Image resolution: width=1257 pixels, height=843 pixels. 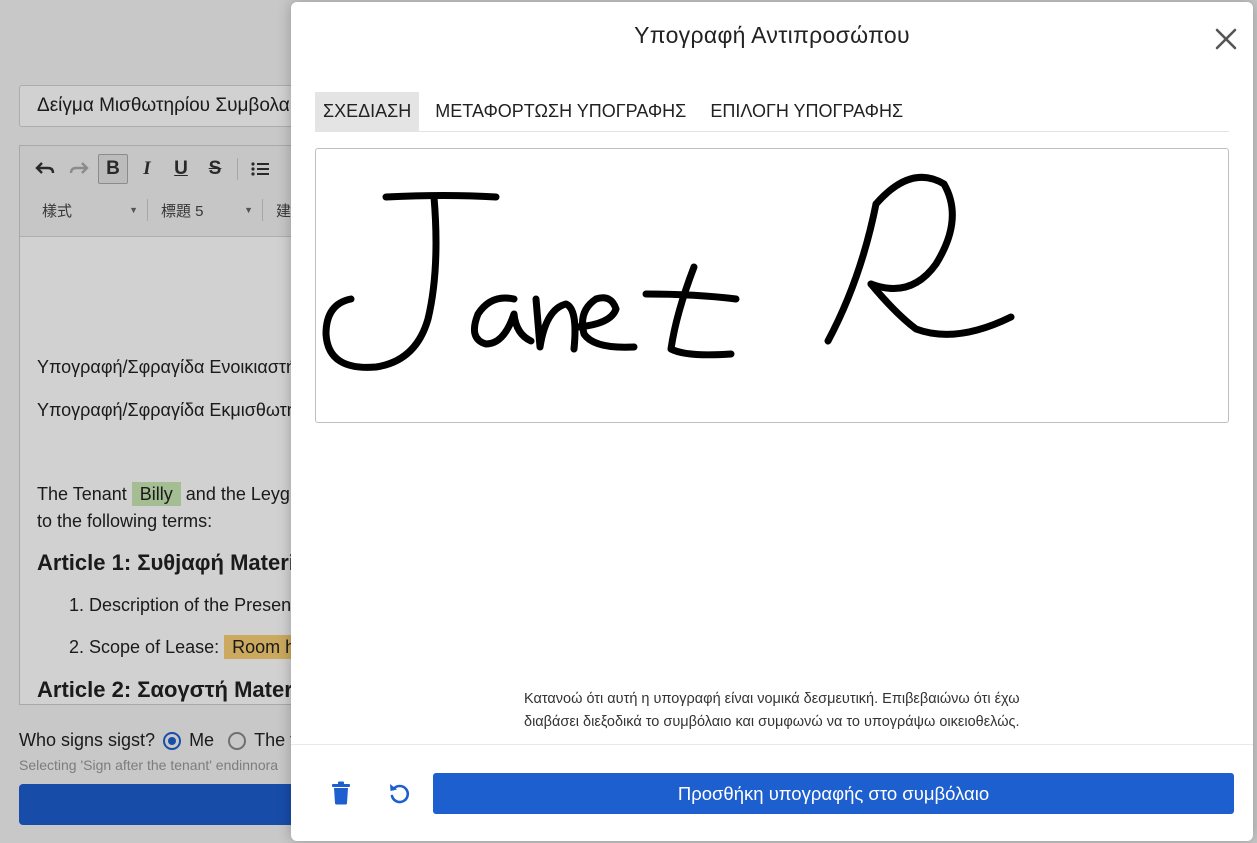 What do you see at coordinates (560, 111) in the screenshot?
I see `tab-upload-signature: ΜΕΤΑΦΟΡΤΩΣΗ ΥΠΟΓΡΑΦΗΣ` at bounding box center [560, 111].